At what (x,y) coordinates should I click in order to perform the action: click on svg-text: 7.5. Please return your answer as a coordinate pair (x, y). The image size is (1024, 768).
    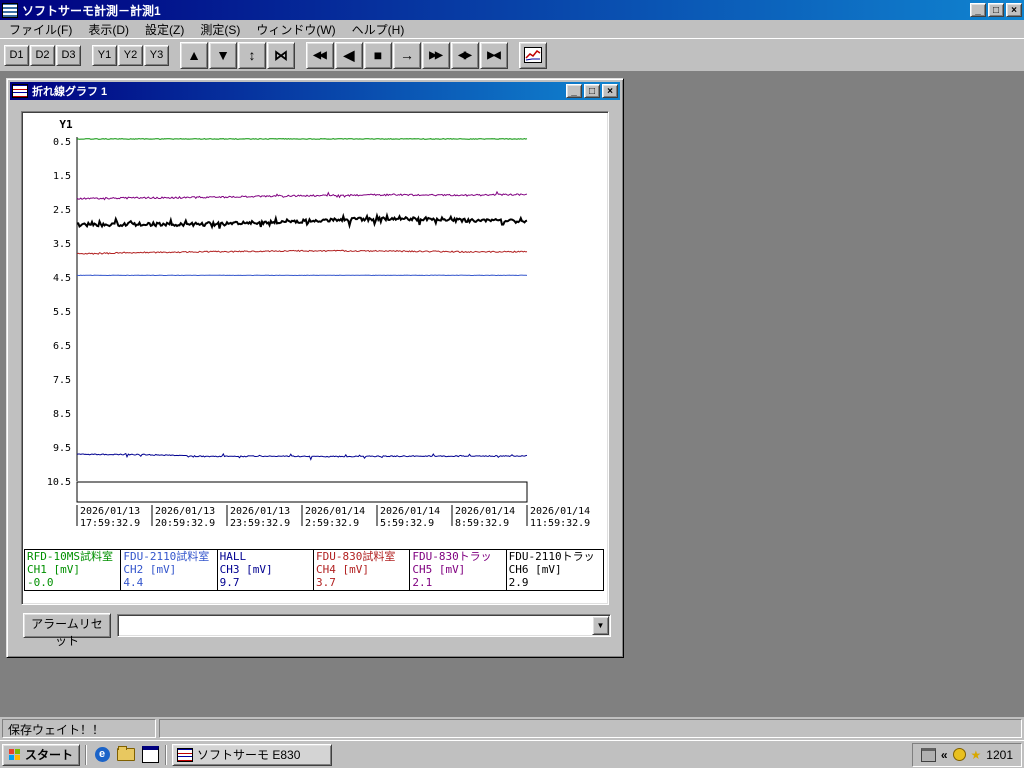
    Looking at the image, I should click on (62, 380).